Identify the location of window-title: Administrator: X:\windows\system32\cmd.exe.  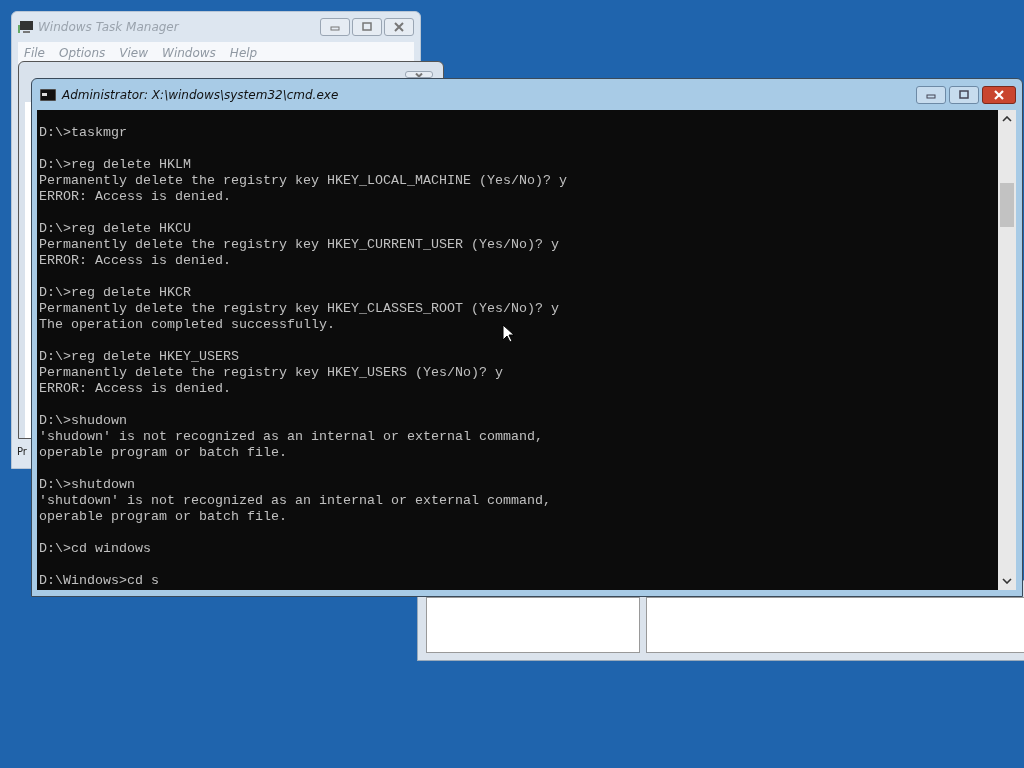
(200, 94).